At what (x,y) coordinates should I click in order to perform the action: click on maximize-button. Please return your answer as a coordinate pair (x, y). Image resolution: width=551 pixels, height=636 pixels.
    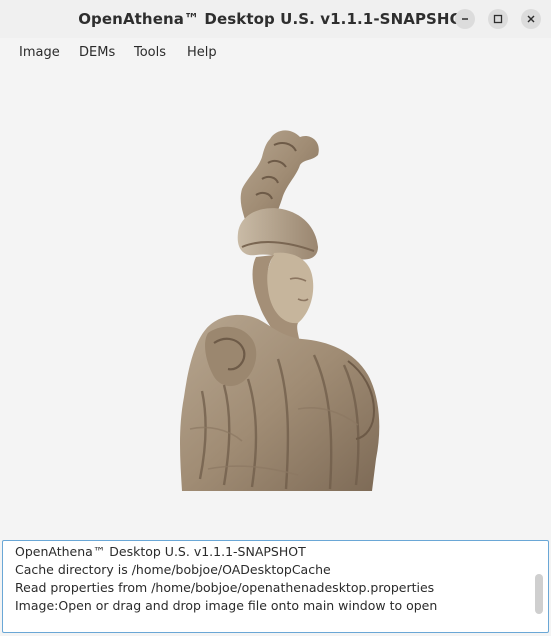
    Looking at the image, I should click on (498, 19).